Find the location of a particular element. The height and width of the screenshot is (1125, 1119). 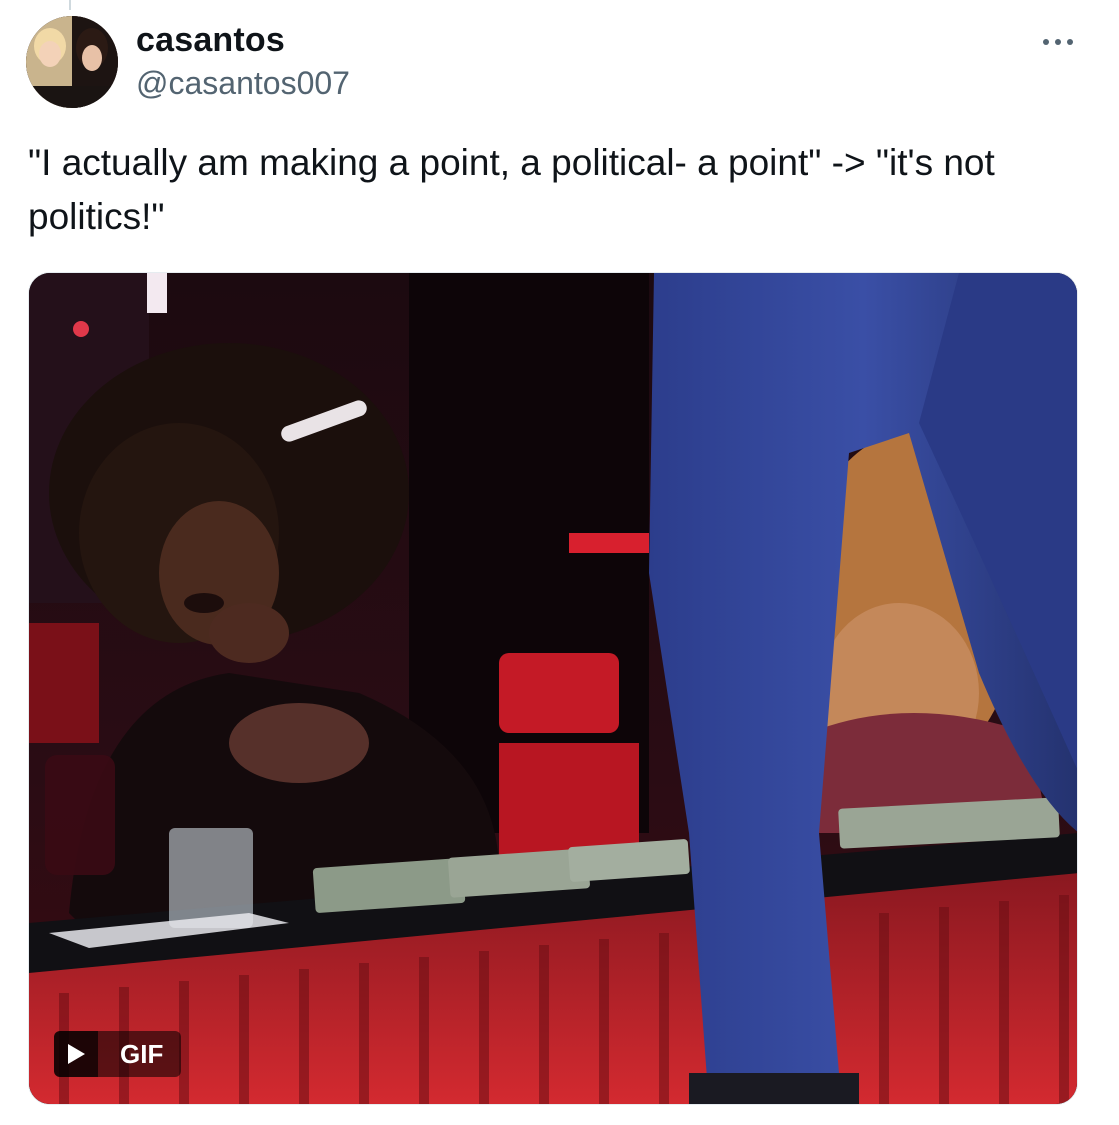

gif-badge: GIF is located at coordinates (118, 1054).